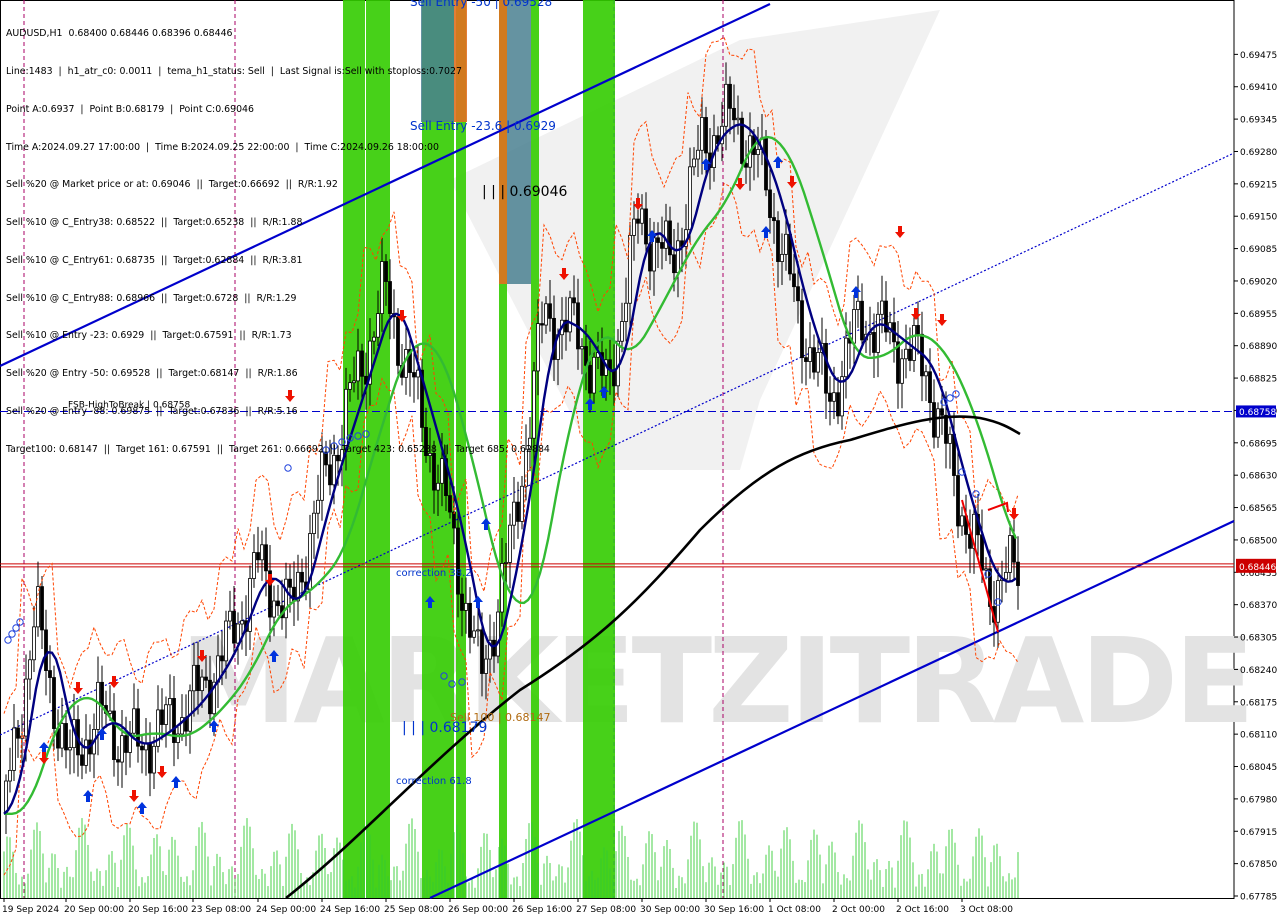  What do you see at coordinates (1258, 444) in the screenshot?
I see `y-tick-label: 0.68695` at bounding box center [1258, 444].